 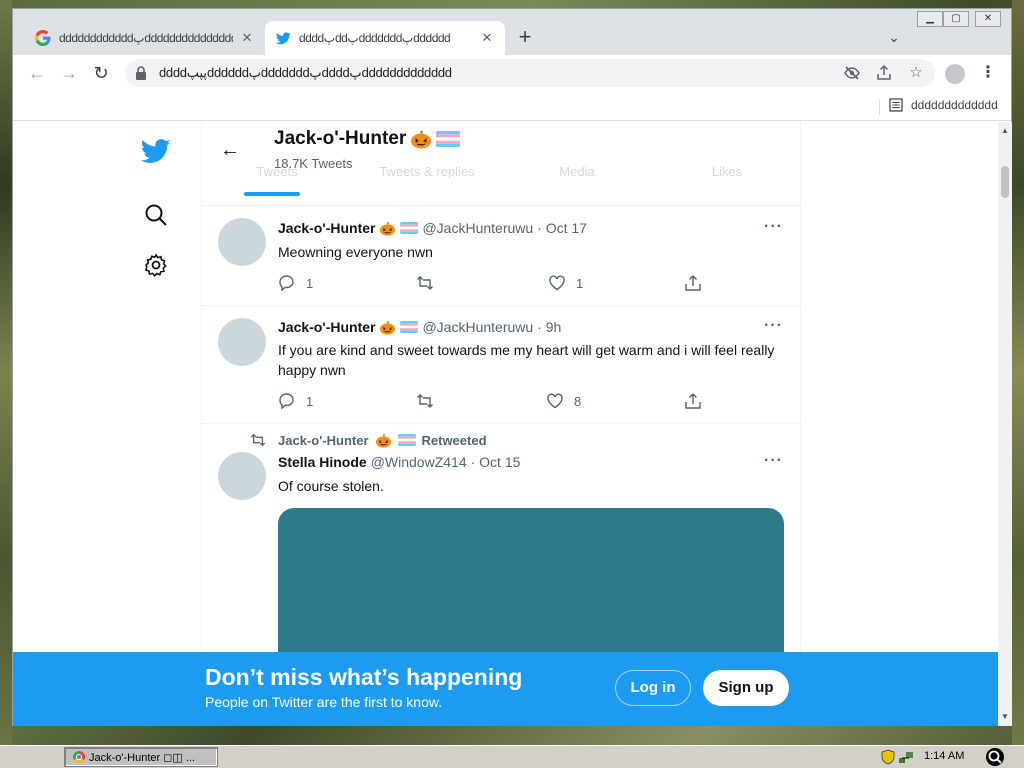 I want to click on retweeted-text: Retweeted, so click(x=454, y=440).